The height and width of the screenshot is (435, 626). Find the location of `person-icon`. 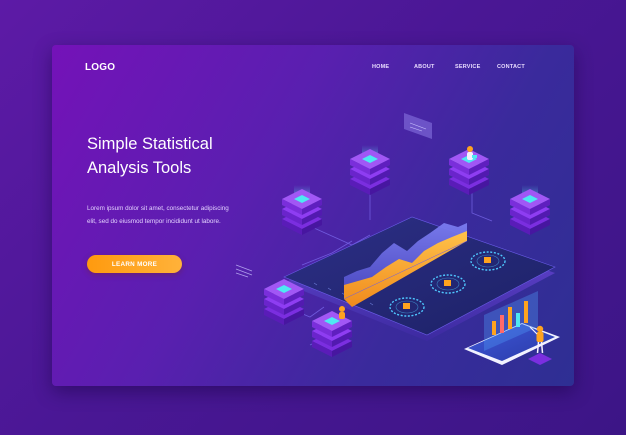

person-icon is located at coordinates (342, 312).